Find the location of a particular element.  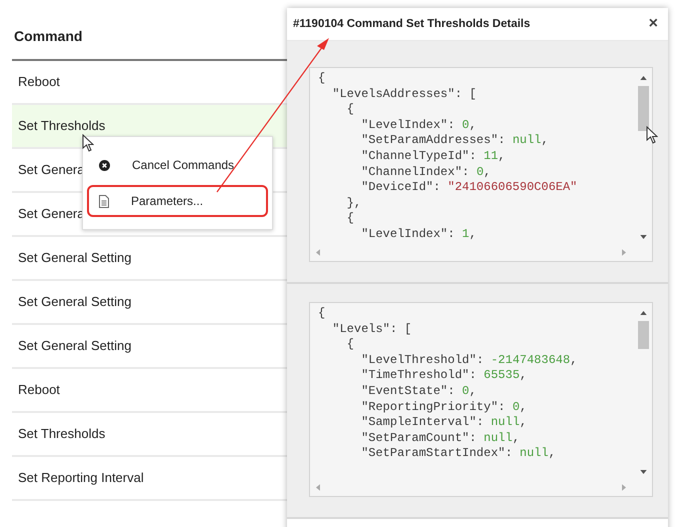

code-line: "LevelsAddresses": [ is located at coordinates (403, 94).